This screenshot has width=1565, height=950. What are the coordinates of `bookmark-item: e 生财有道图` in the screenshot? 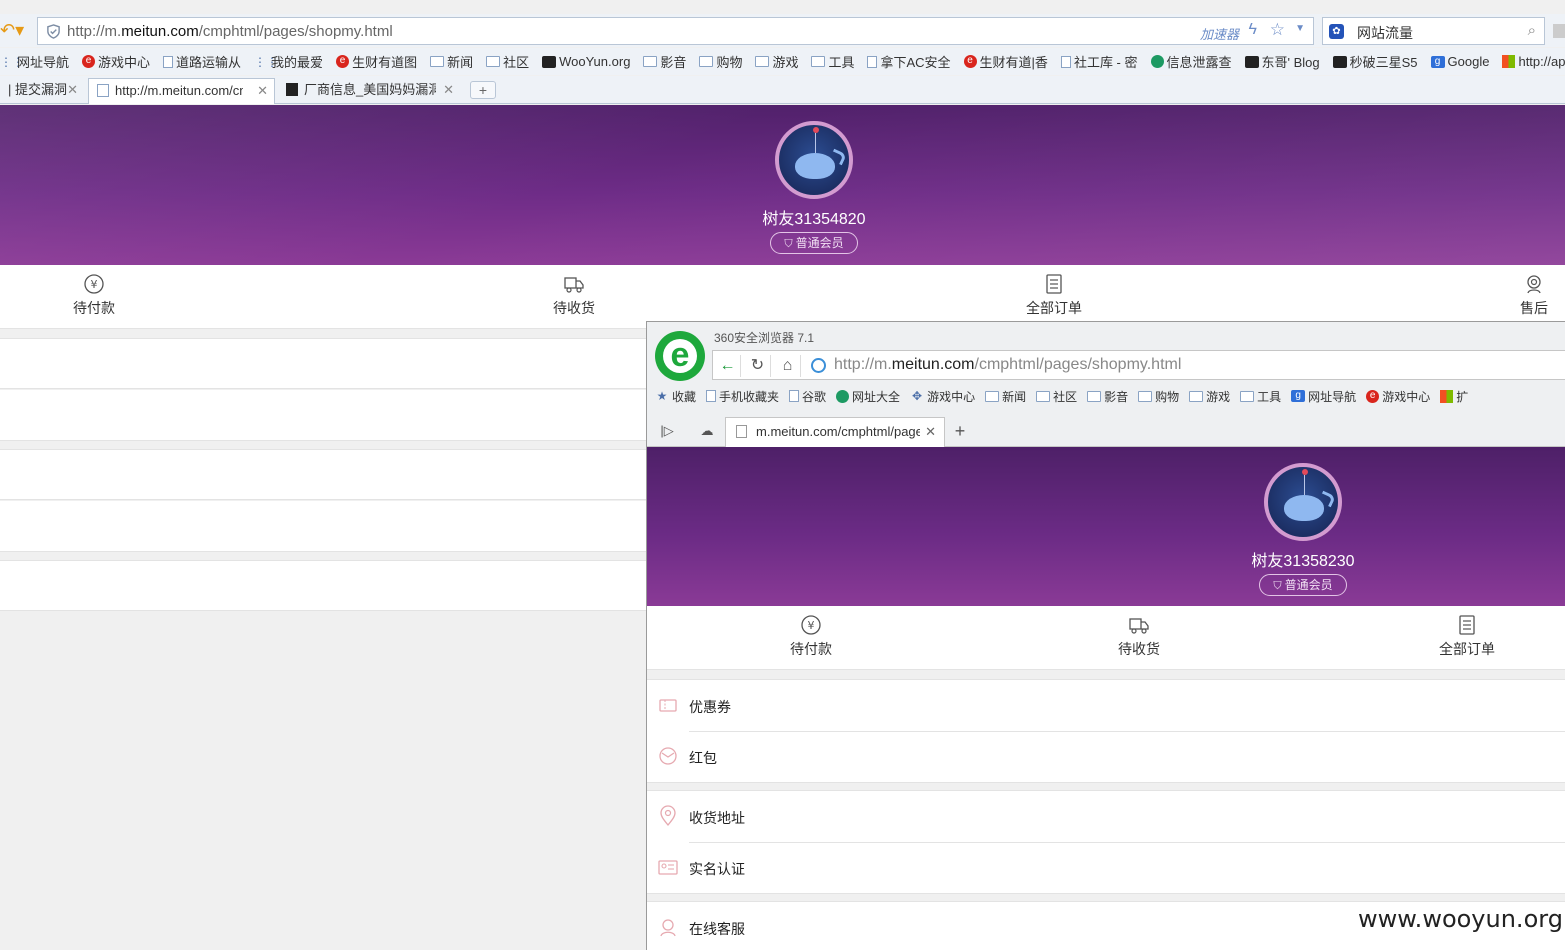 It's located at (376, 61).